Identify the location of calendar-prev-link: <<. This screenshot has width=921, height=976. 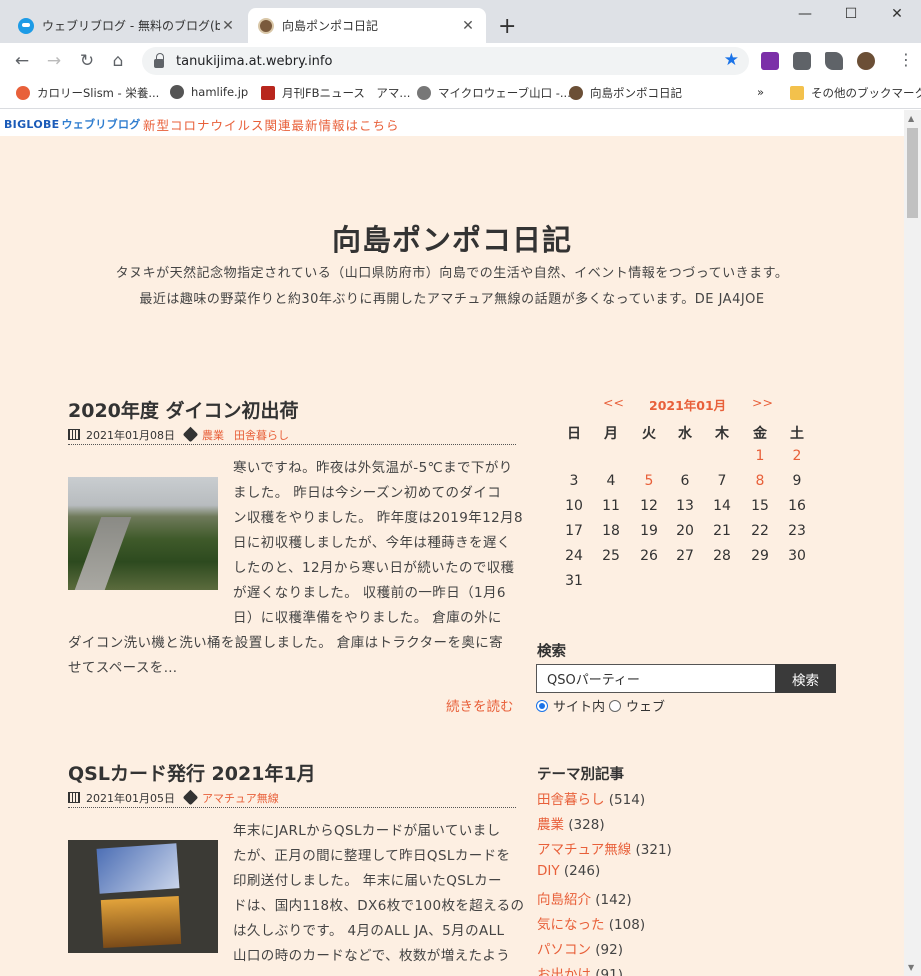
(613, 402).